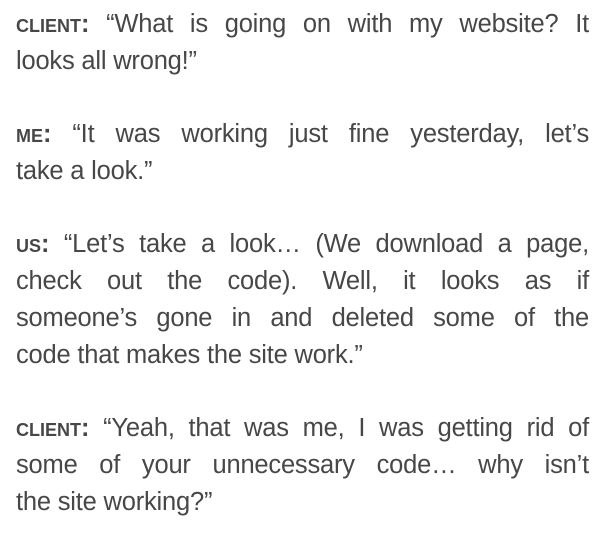 The width and height of the screenshot is (613, 543). What do you see at coordinates (347, 24) in the screenshot?
I see `dialogue-text: “What is going on with my website? It` at bounding box center [347, 24].